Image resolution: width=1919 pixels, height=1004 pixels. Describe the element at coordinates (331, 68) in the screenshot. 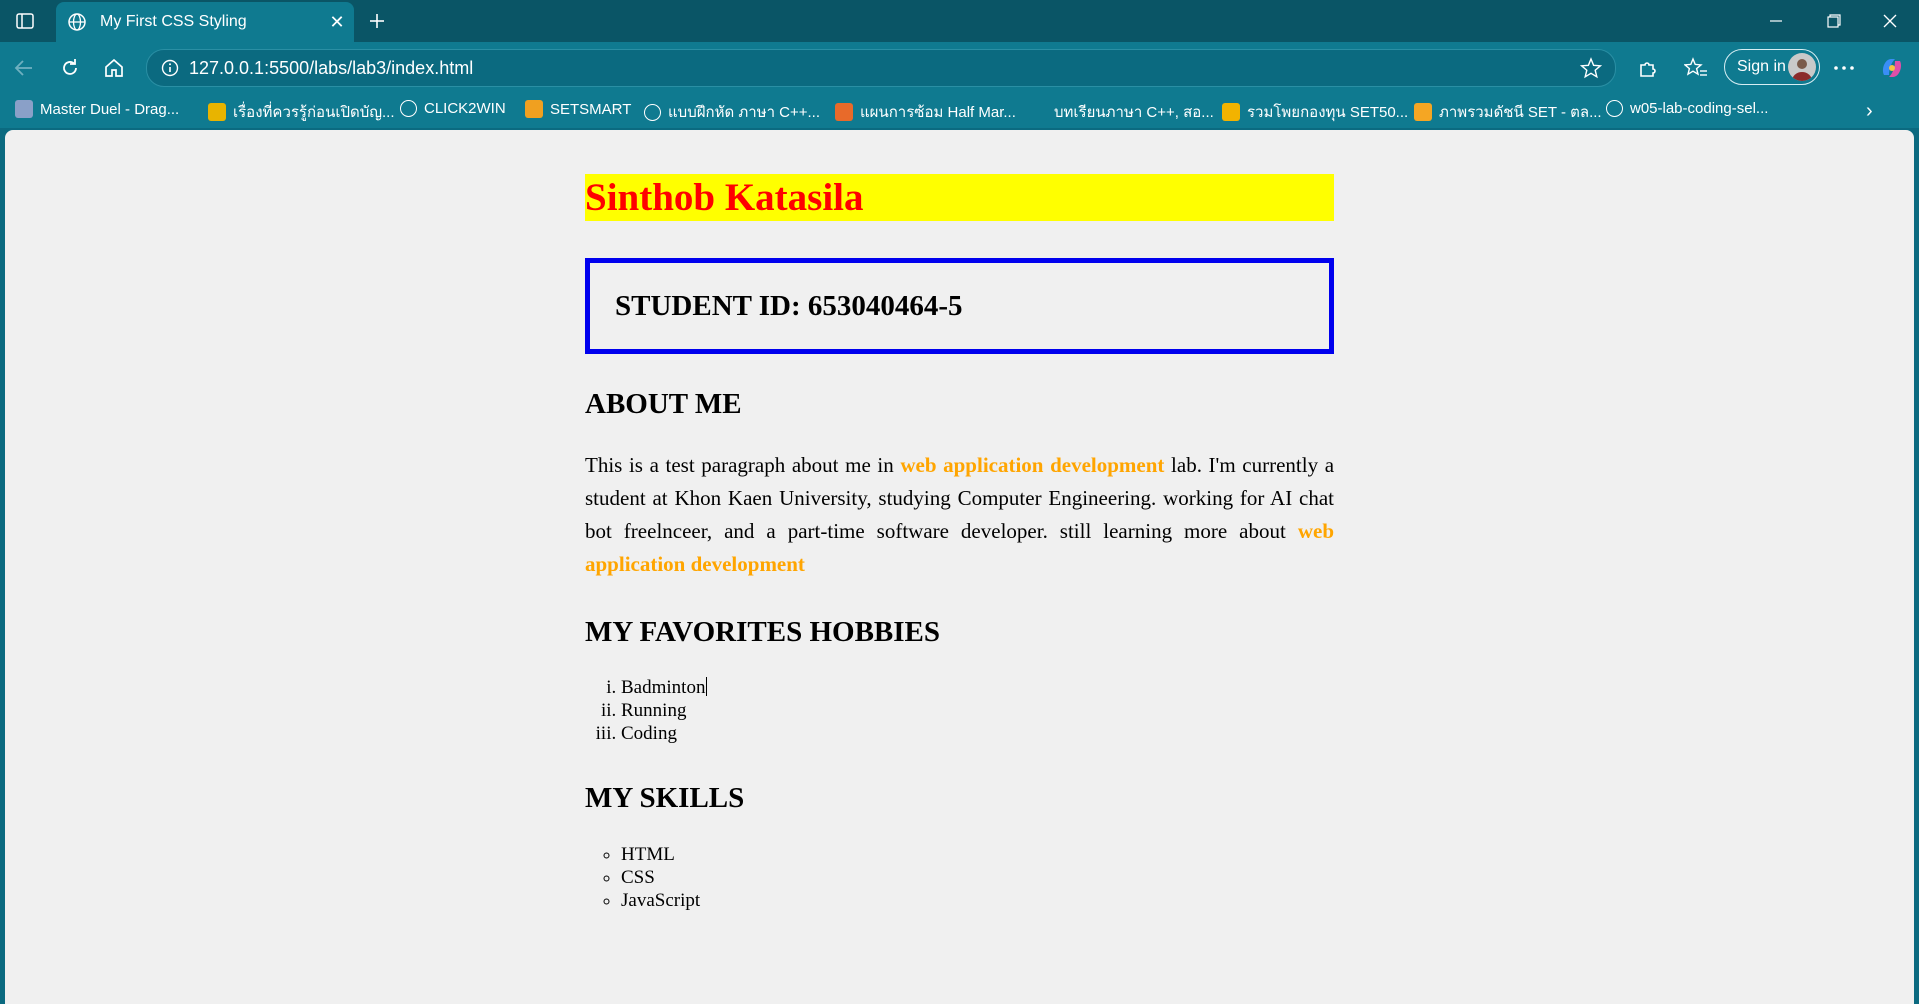

I see `url-text: 127.0.0.1:5500/labs/lab3/index.html` at that location.